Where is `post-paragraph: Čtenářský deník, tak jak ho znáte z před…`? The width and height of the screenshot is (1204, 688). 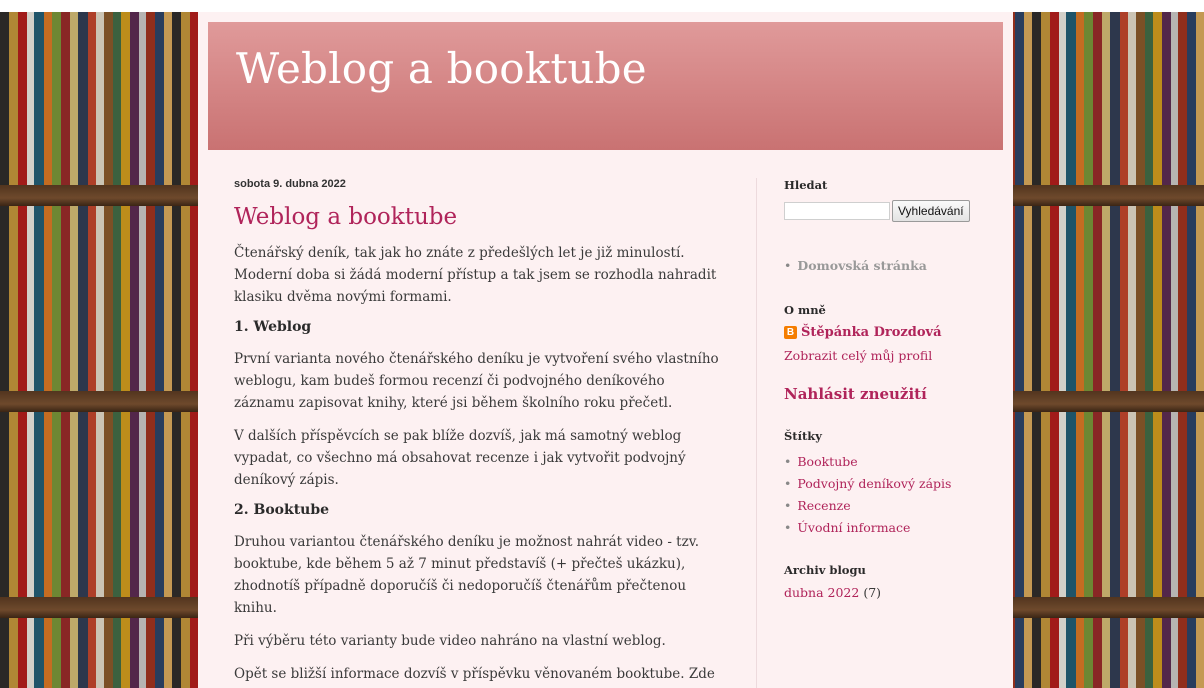
post-paragraph: Čtenářský deník, tak jak ho znáte z před… is located at coordinates (475, 275).